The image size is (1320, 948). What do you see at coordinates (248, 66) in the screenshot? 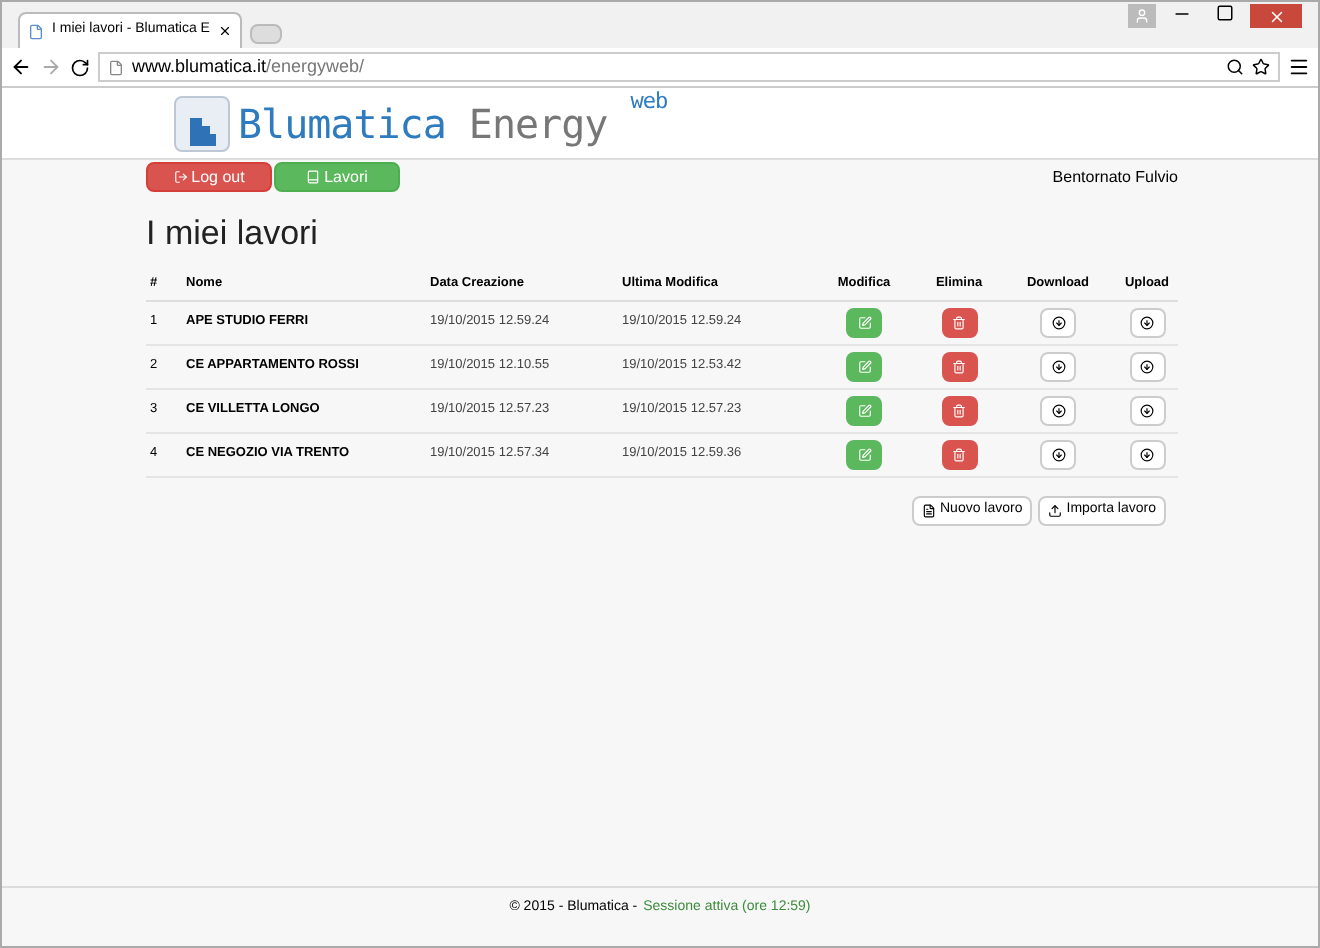
I see `url-text: www.blumatica.it/energyweb/` at bounding box center [248, 66].